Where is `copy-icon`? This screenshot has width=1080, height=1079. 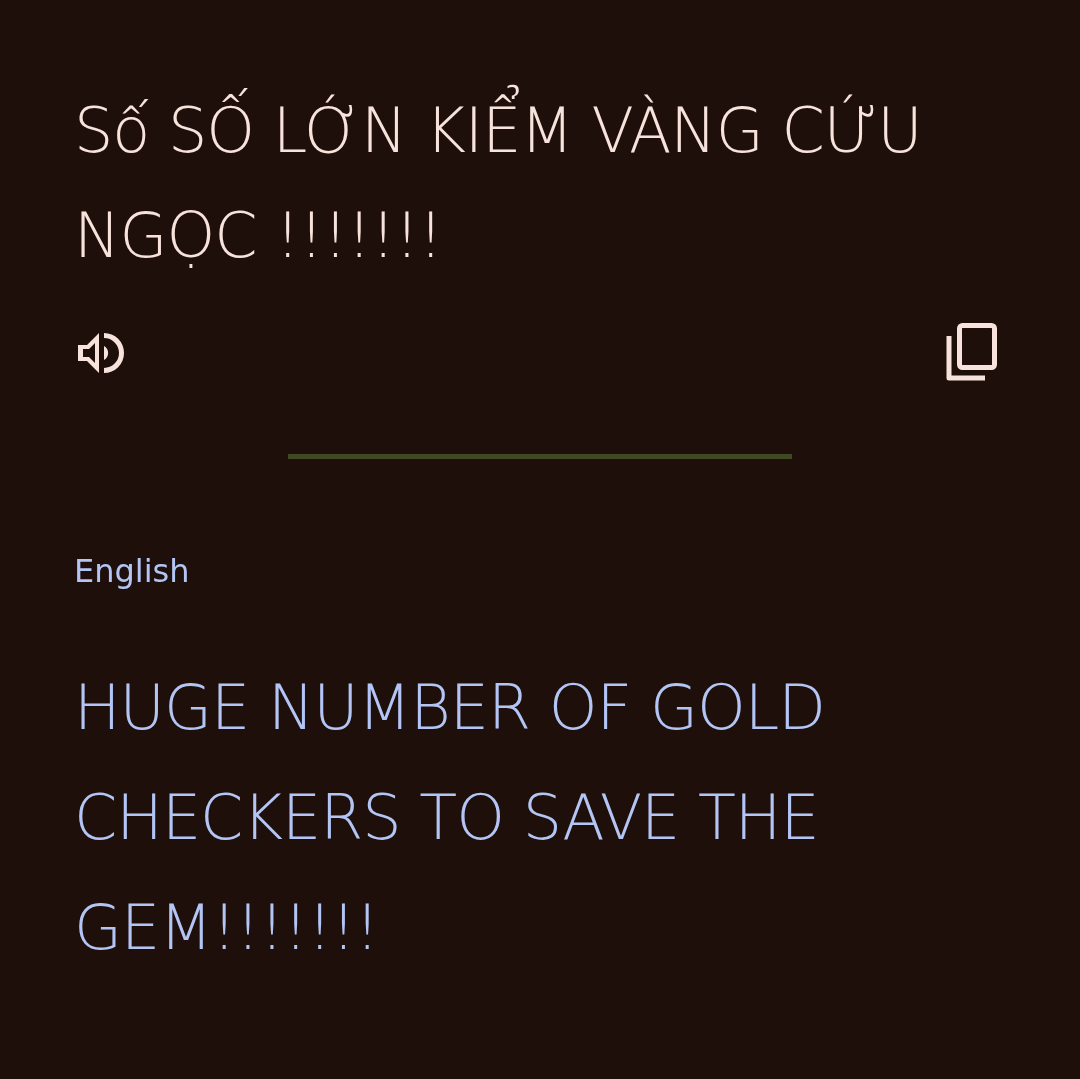 copy-icon is located at coordinates (972, 353).